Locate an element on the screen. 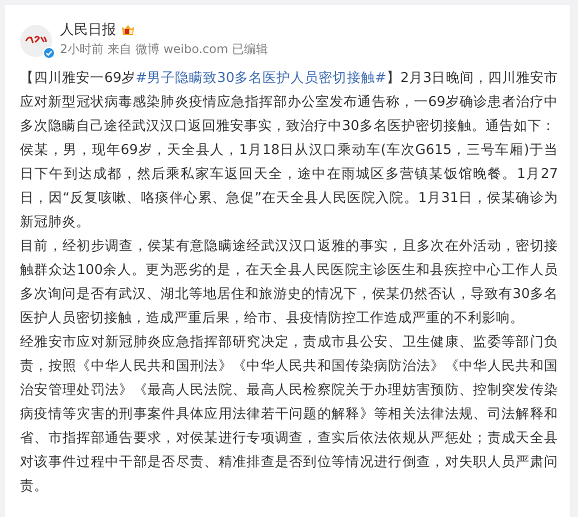 This screenshot has width=578, height=517. crown-badge-icon is located at coordinates (128, 30).